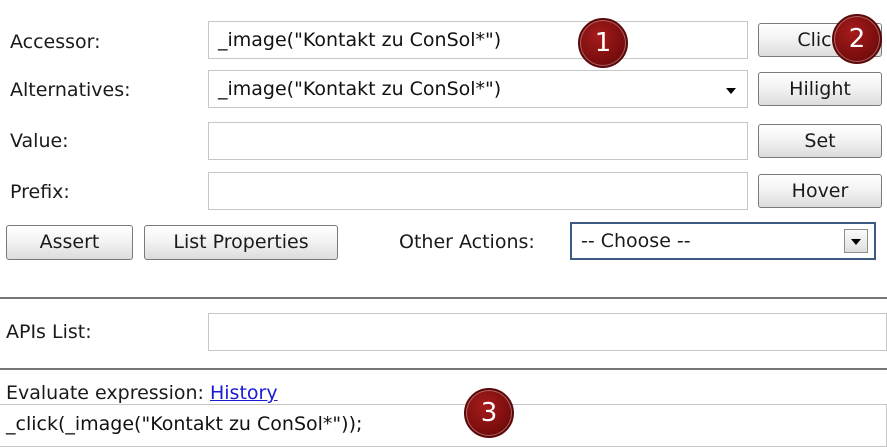 The width and height of the screenshot is (887, 447). What do you see at coordinates (820, 191) in the screenshot?
I see `hover-button: Hover` at bounding box center [820, 191].